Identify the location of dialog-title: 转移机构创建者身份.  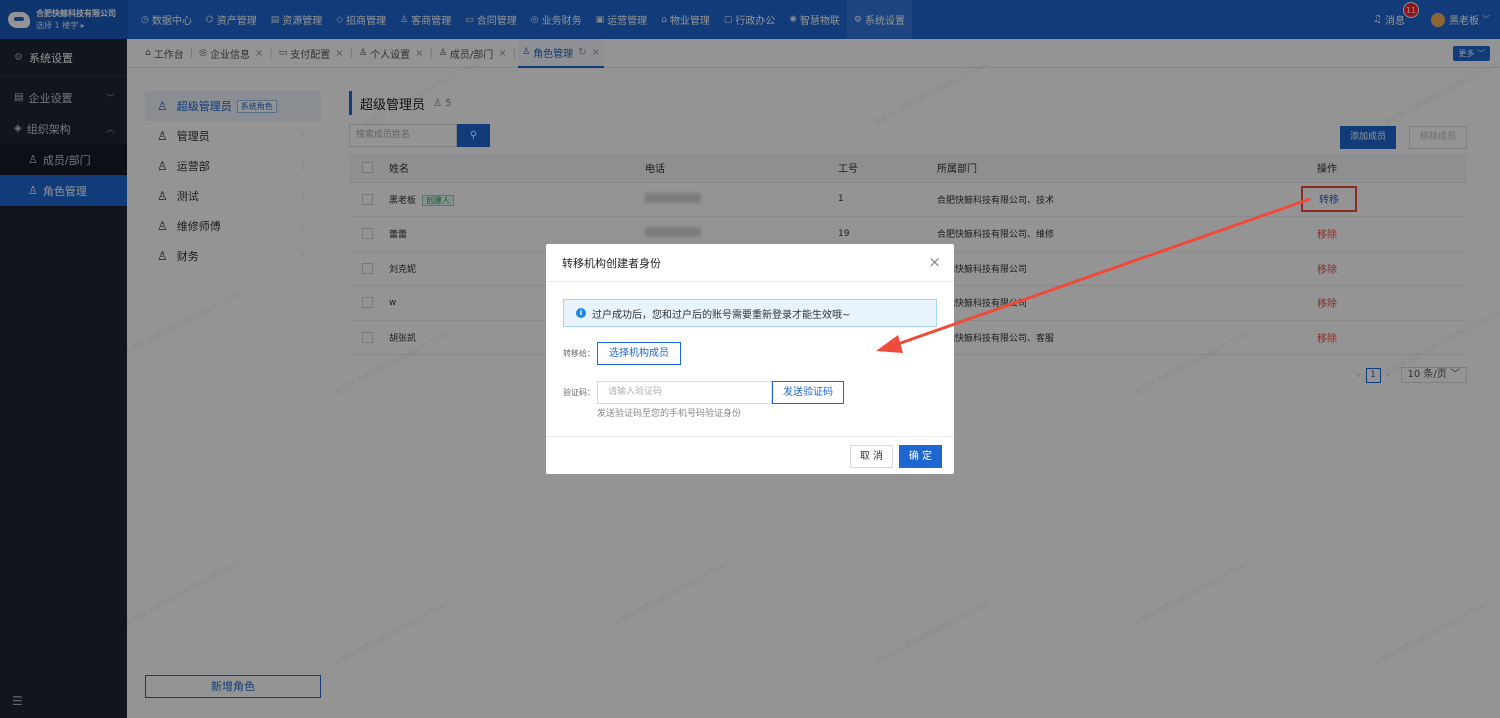
(611, 263).